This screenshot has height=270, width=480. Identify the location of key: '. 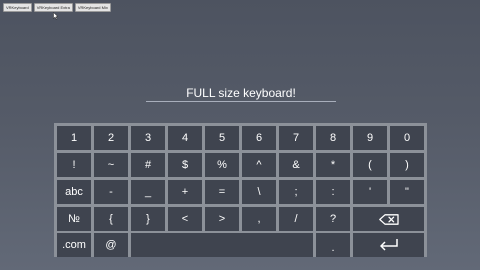
(370, 192).